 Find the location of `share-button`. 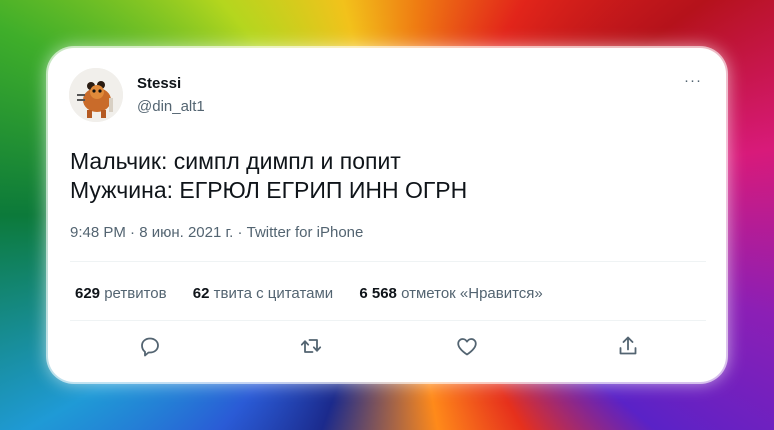

share-button is located at coordinates (628, 346).